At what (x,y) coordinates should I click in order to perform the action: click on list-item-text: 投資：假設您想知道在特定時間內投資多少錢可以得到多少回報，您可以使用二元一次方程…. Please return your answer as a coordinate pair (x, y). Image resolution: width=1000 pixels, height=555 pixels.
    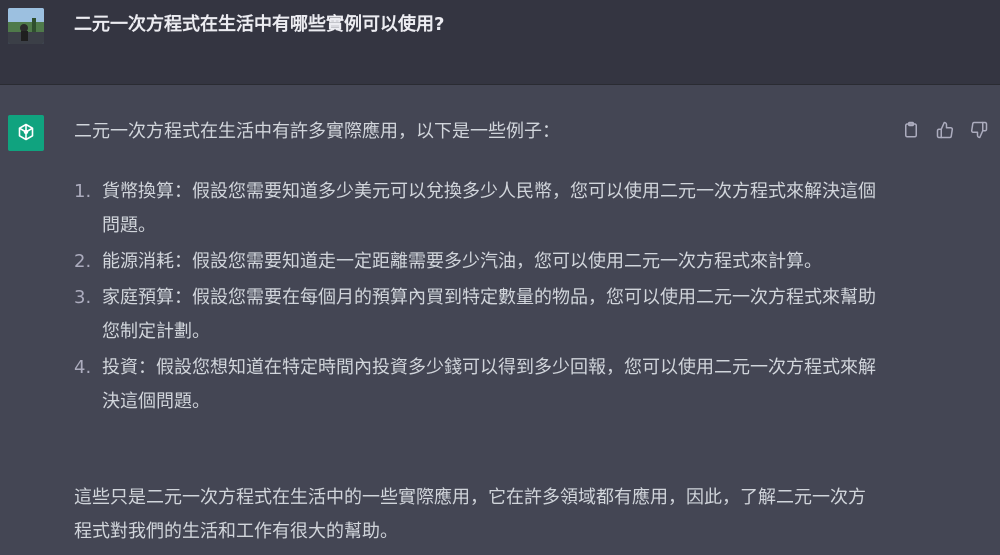
    Looking at the image, I should click on (489, 384).